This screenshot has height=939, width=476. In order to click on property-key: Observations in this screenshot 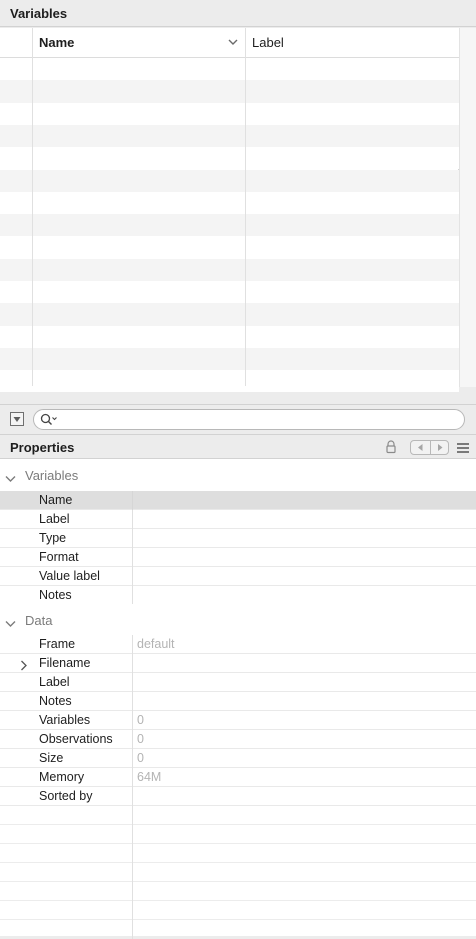, I will do `click(76, 739)`.